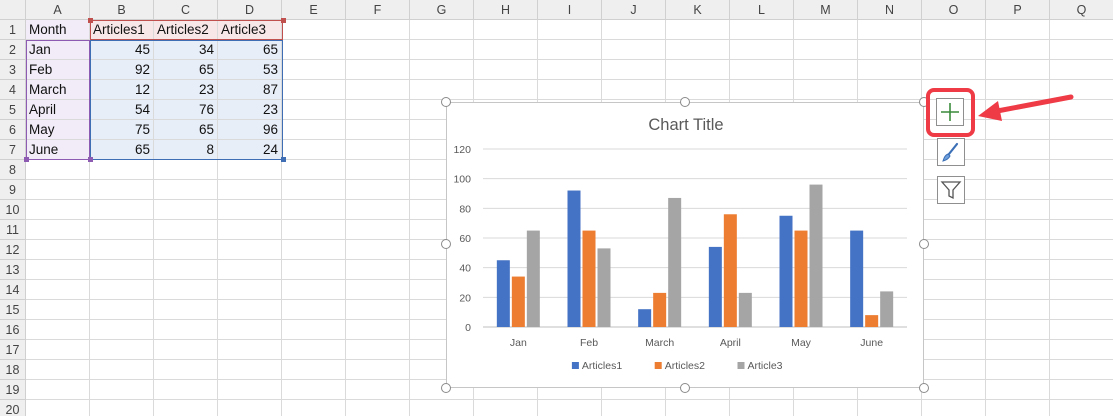 This screenshot has width=1113, height=416. Describe the element at coordinates (250, 150) in the screenshot. I see `cell-d7: 24` at that location.